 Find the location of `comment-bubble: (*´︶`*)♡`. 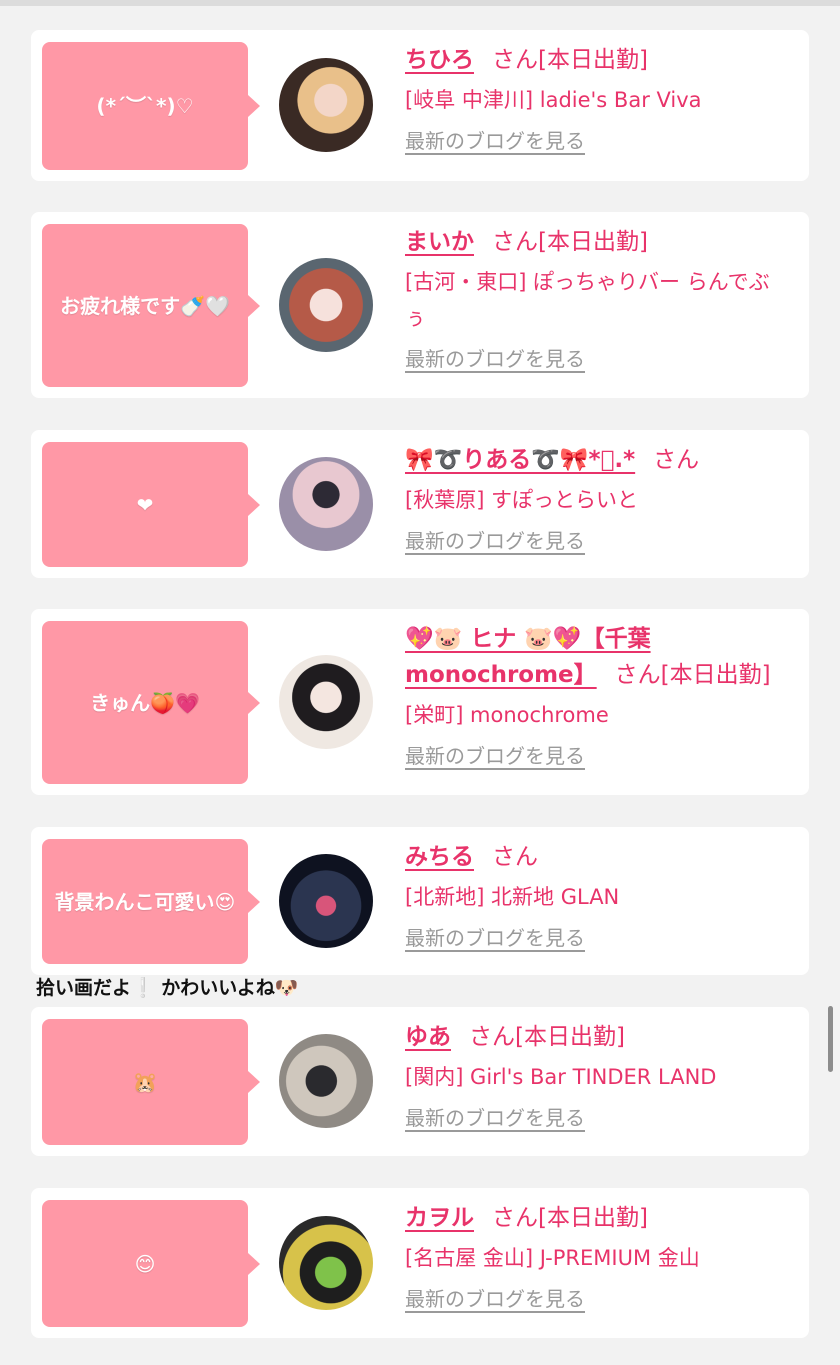

comment-bubble: (*´︶`*)♡ is located at coordinates (151, 106).